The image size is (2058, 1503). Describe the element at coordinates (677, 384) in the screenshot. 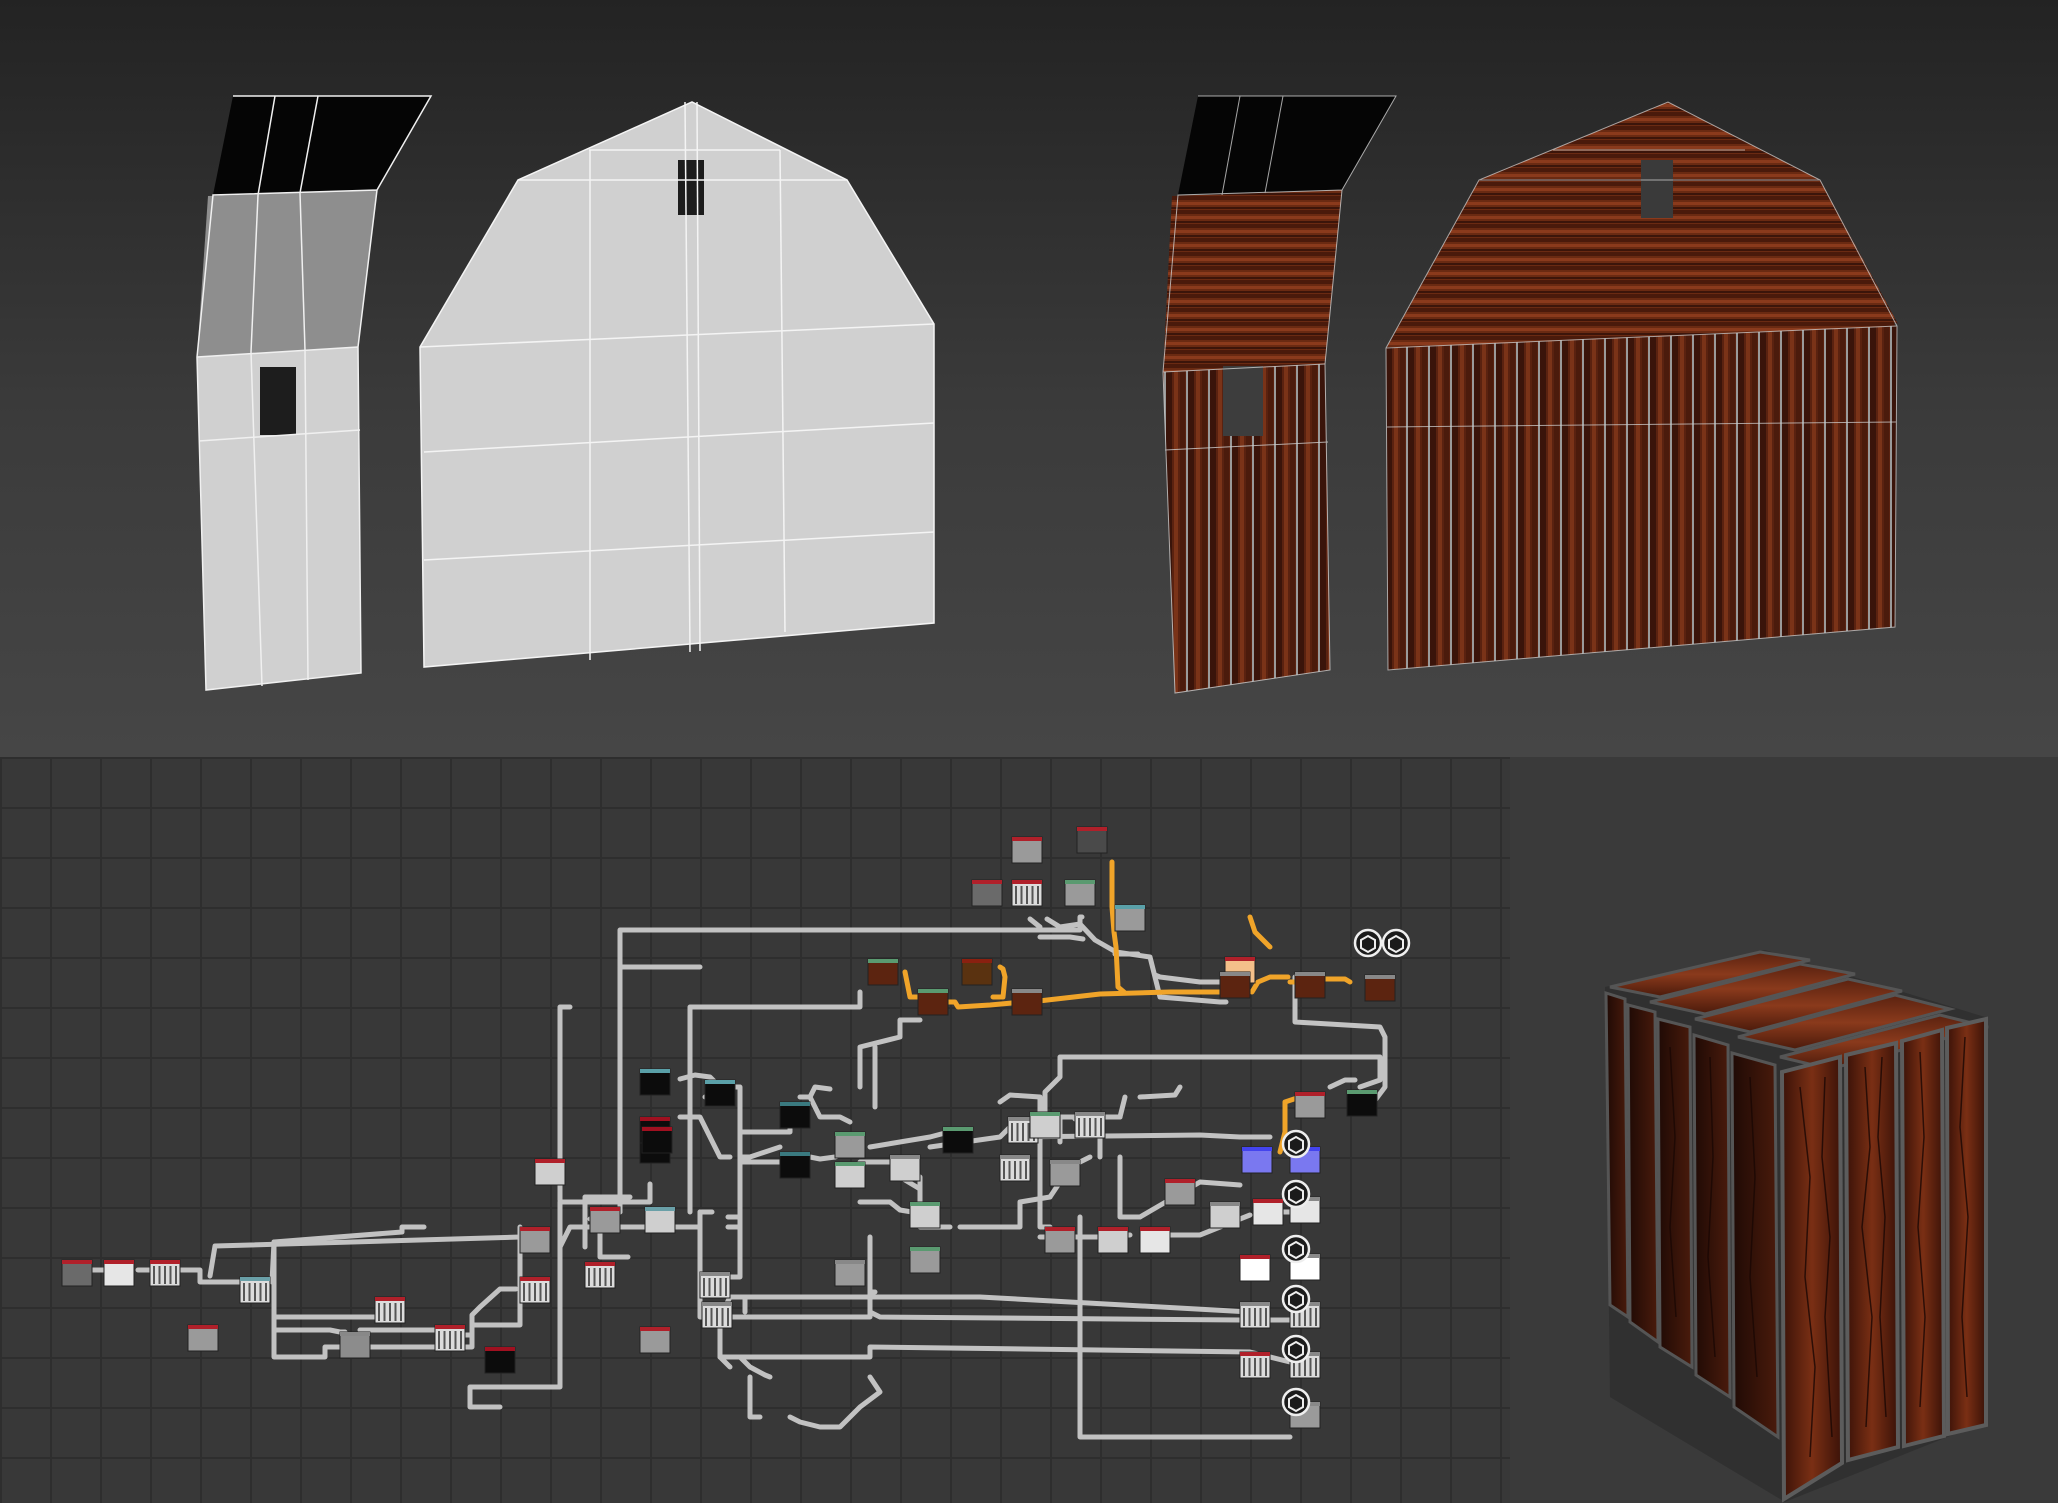

I see `gable-wall-mesh-untextured` at that location.